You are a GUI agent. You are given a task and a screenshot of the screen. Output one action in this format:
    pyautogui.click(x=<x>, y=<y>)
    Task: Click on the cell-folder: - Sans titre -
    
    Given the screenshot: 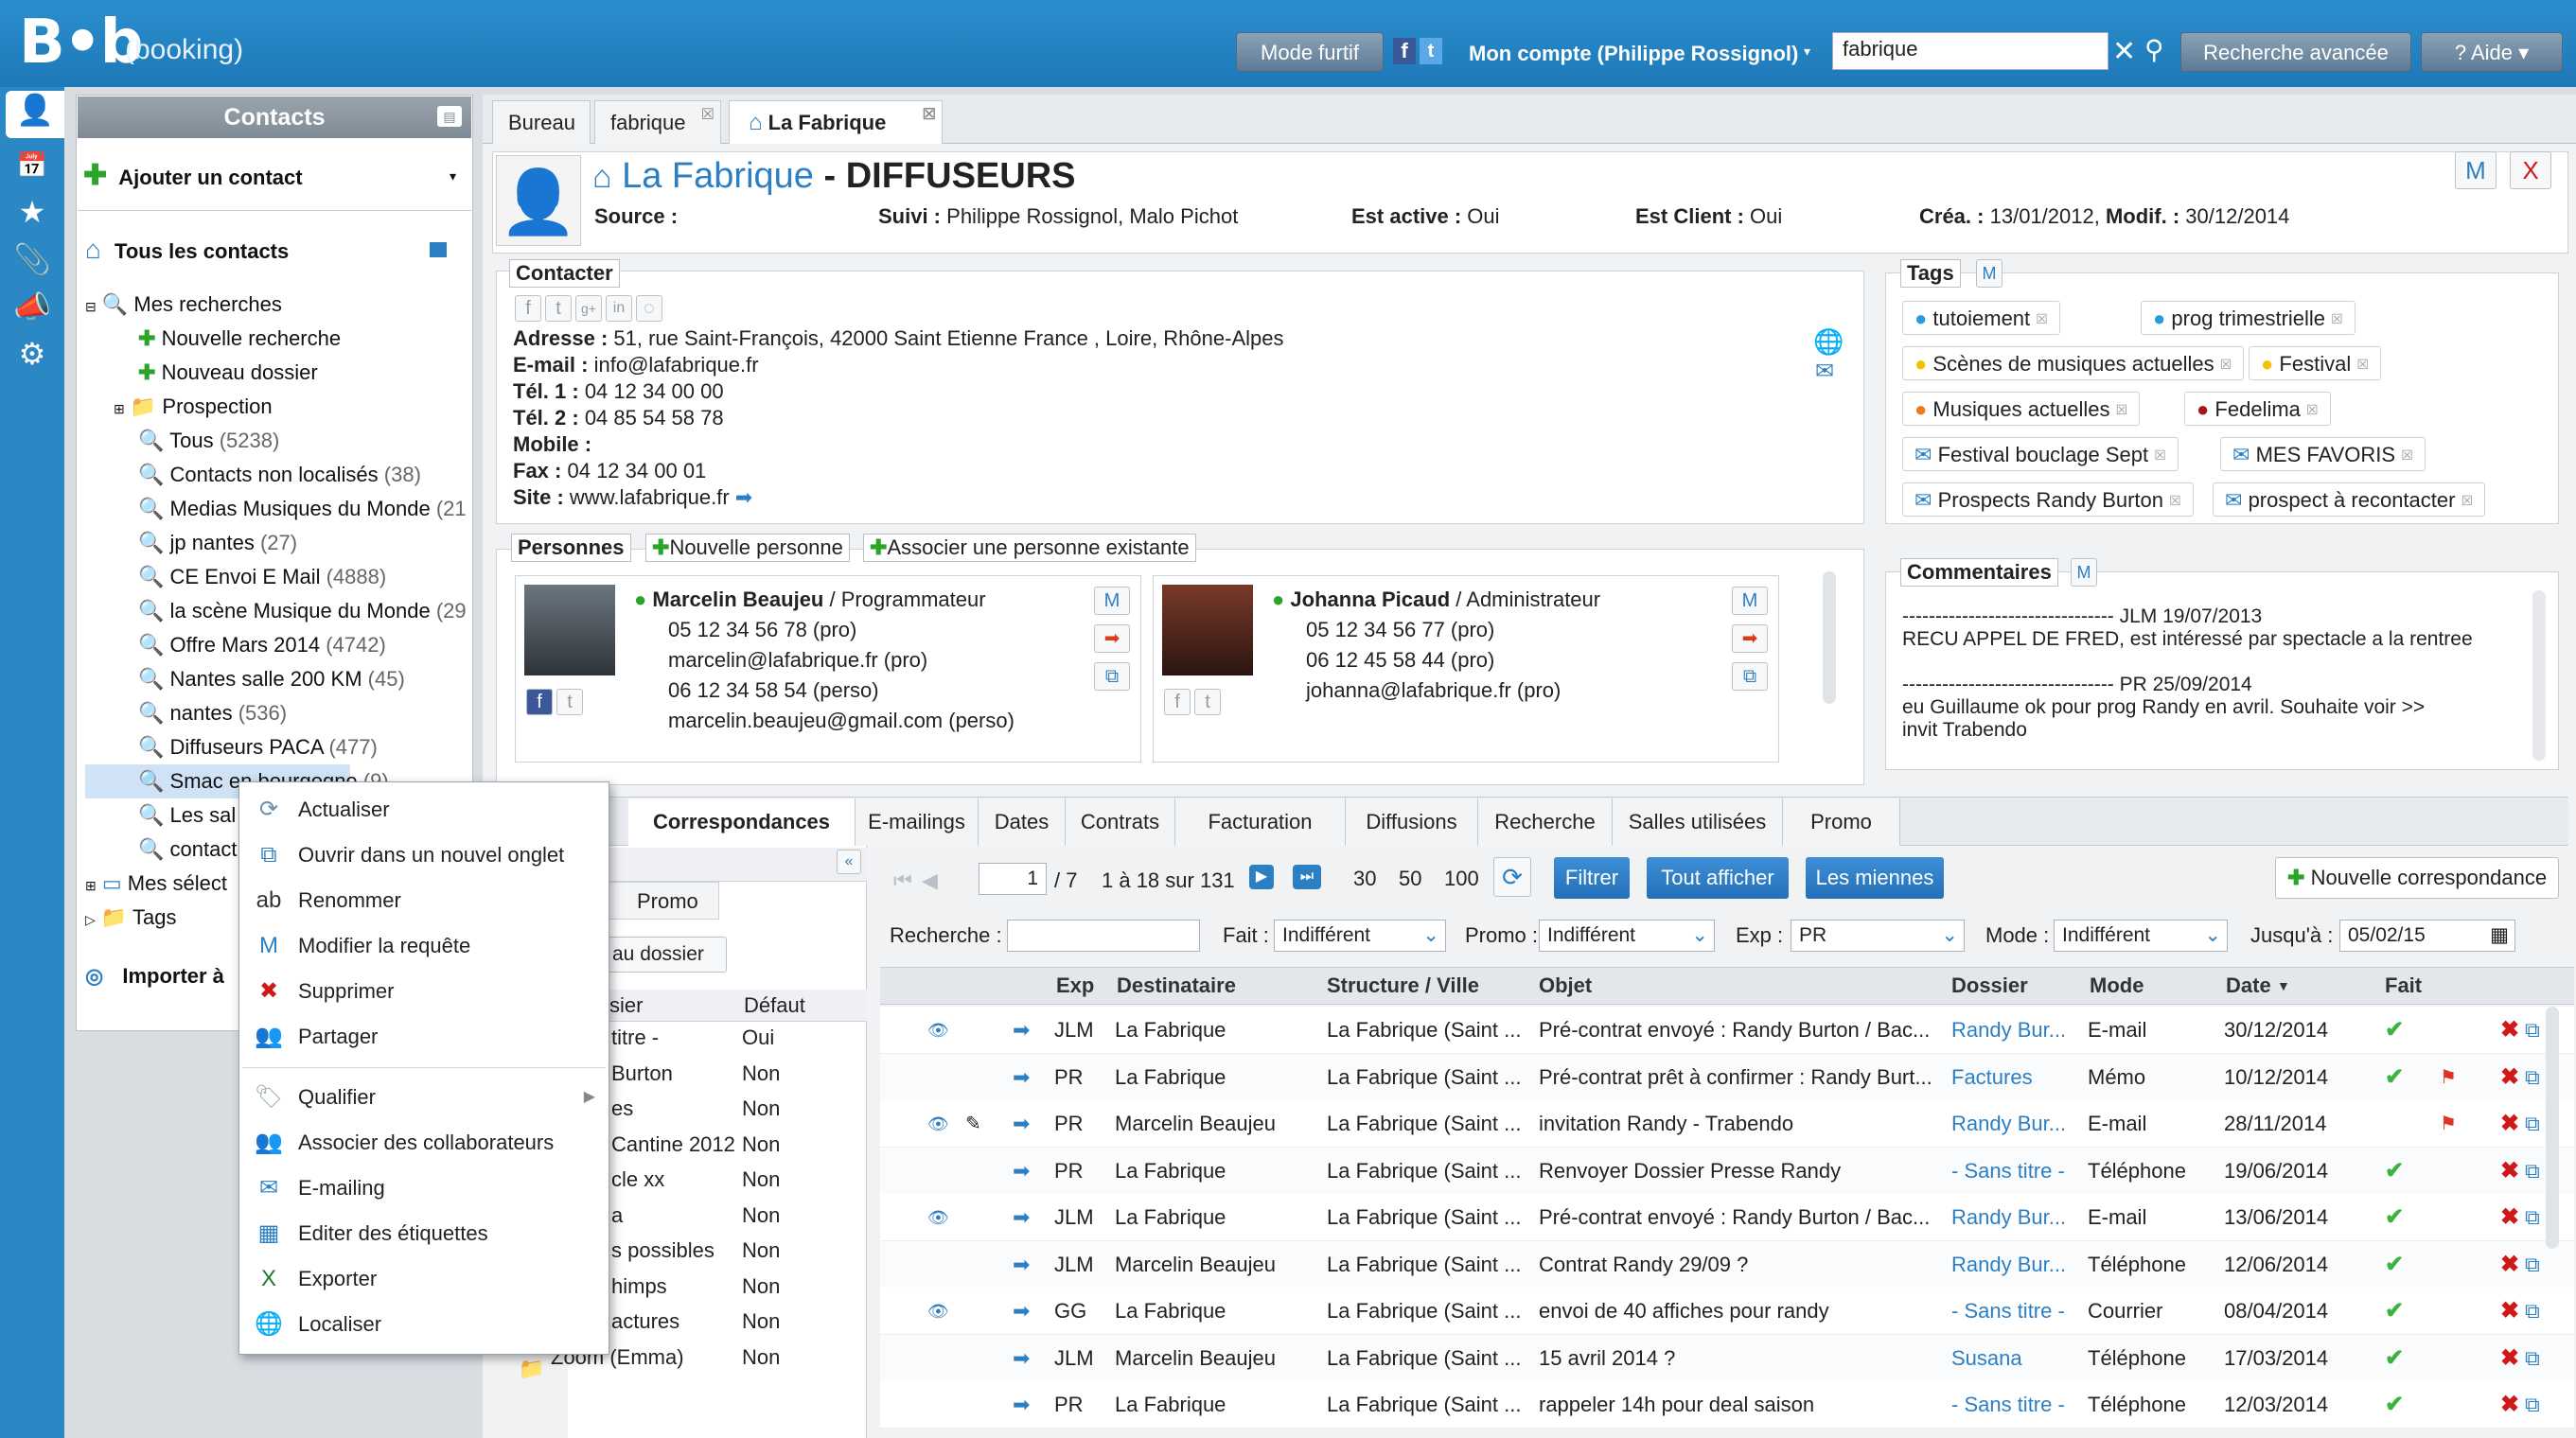 What is the action you would take?
    pyautogui.click(x=2015, y=1405)
    